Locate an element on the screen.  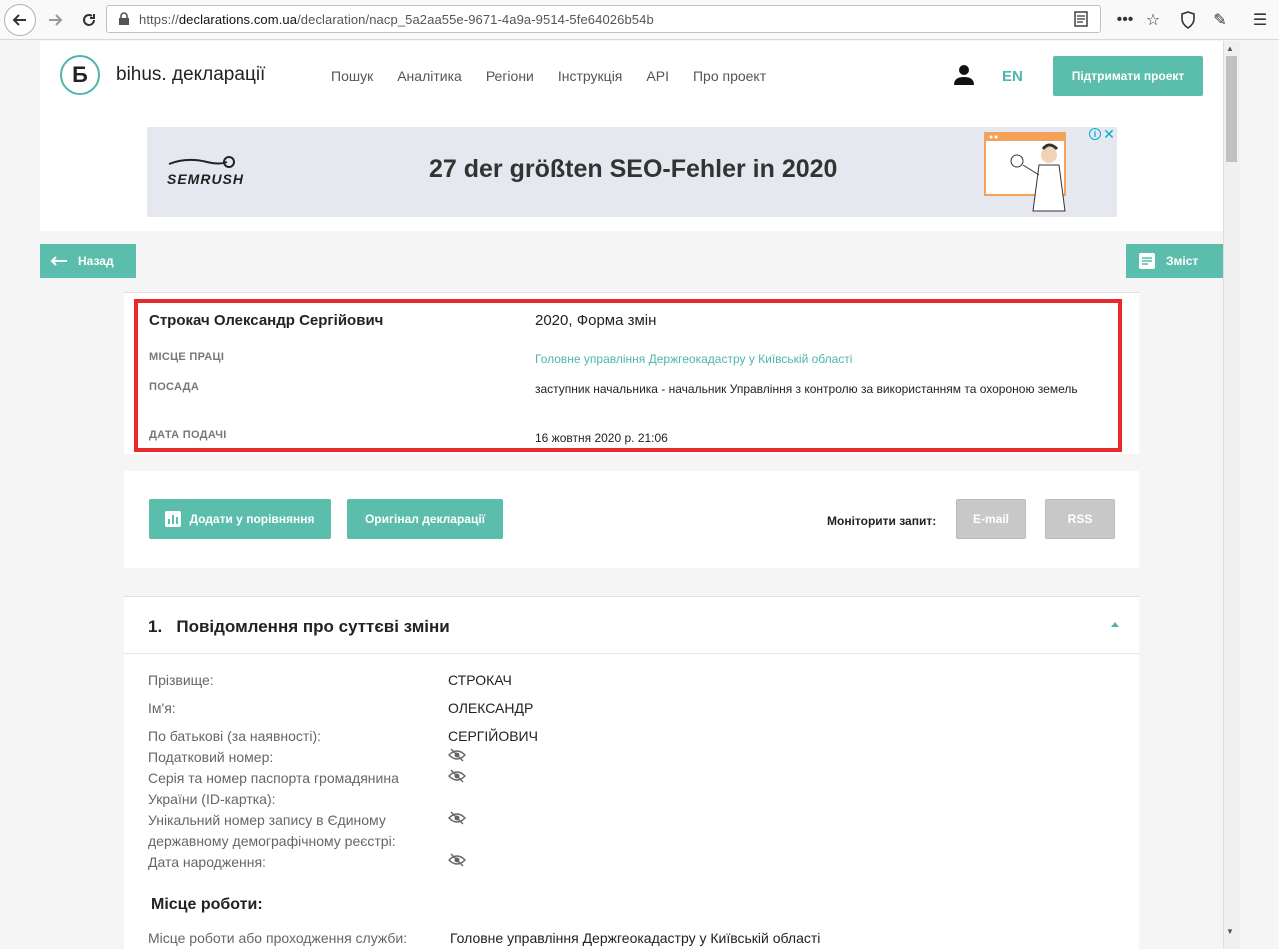
date-label: ДАТА ПОДАЧІ is located at coordinates (188, 435).